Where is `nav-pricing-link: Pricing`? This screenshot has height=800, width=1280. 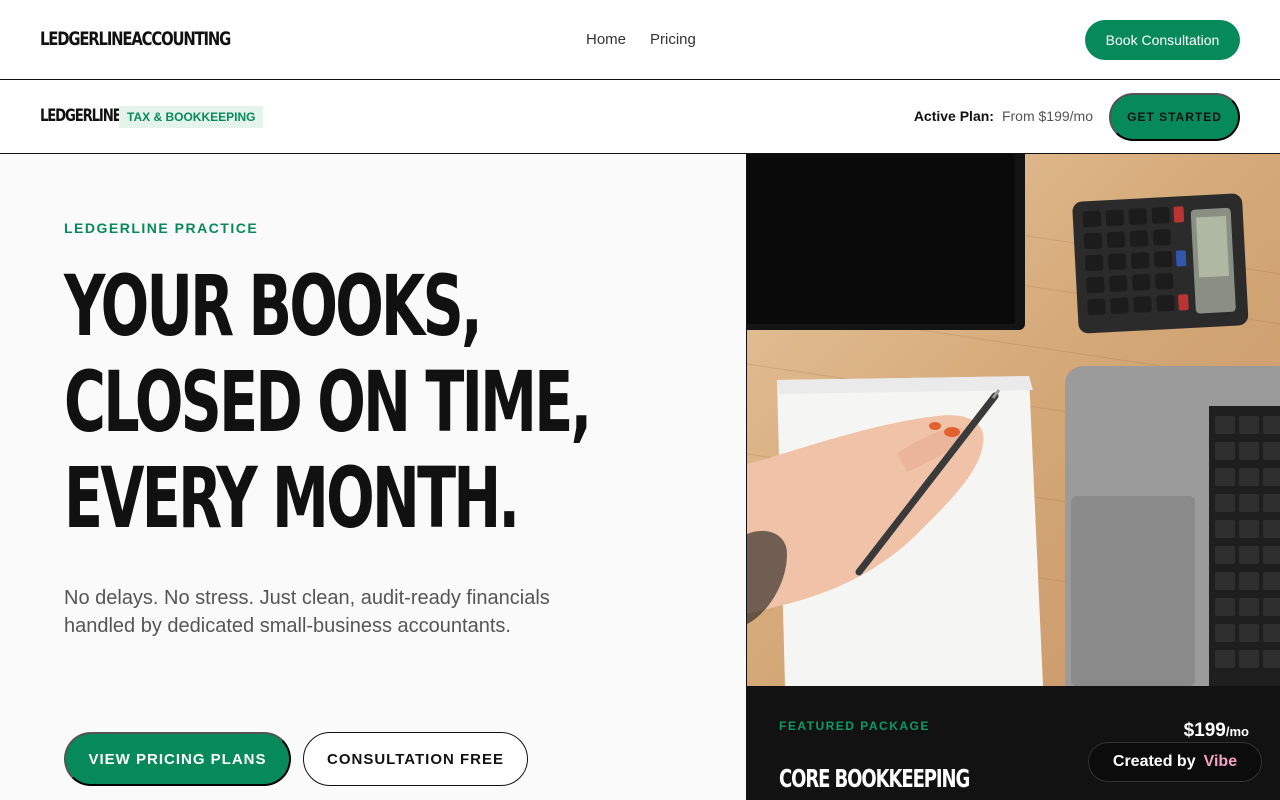
nav-pricing-link: Pricing is located at coordinates (673, 39).